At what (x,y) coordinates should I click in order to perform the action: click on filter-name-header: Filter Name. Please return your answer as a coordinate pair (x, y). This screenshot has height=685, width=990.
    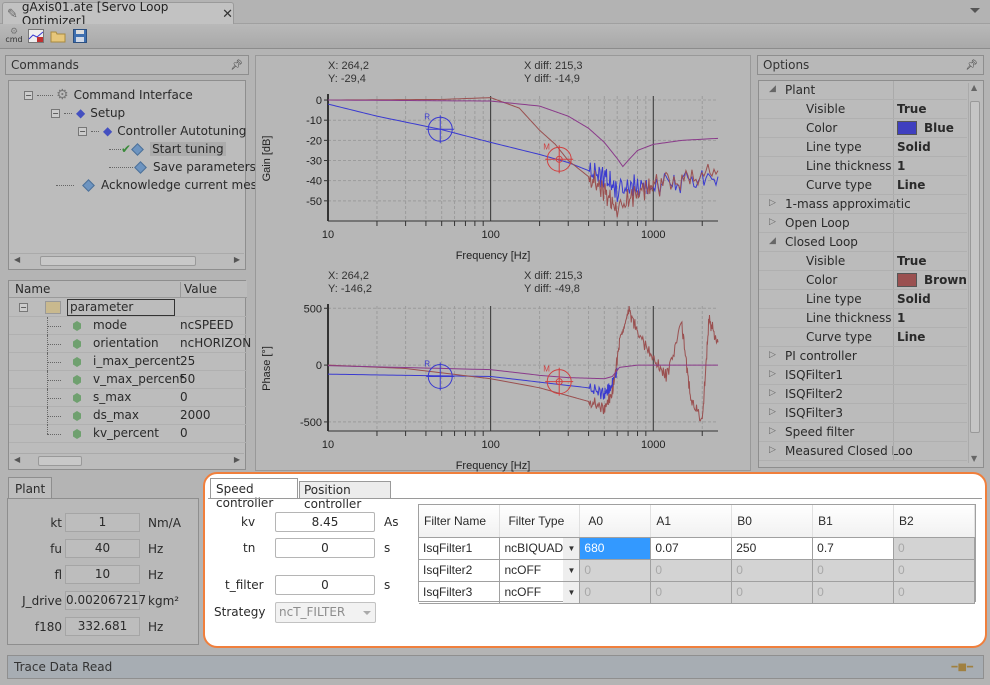
    Looking at the image, I should click on (460, 521).